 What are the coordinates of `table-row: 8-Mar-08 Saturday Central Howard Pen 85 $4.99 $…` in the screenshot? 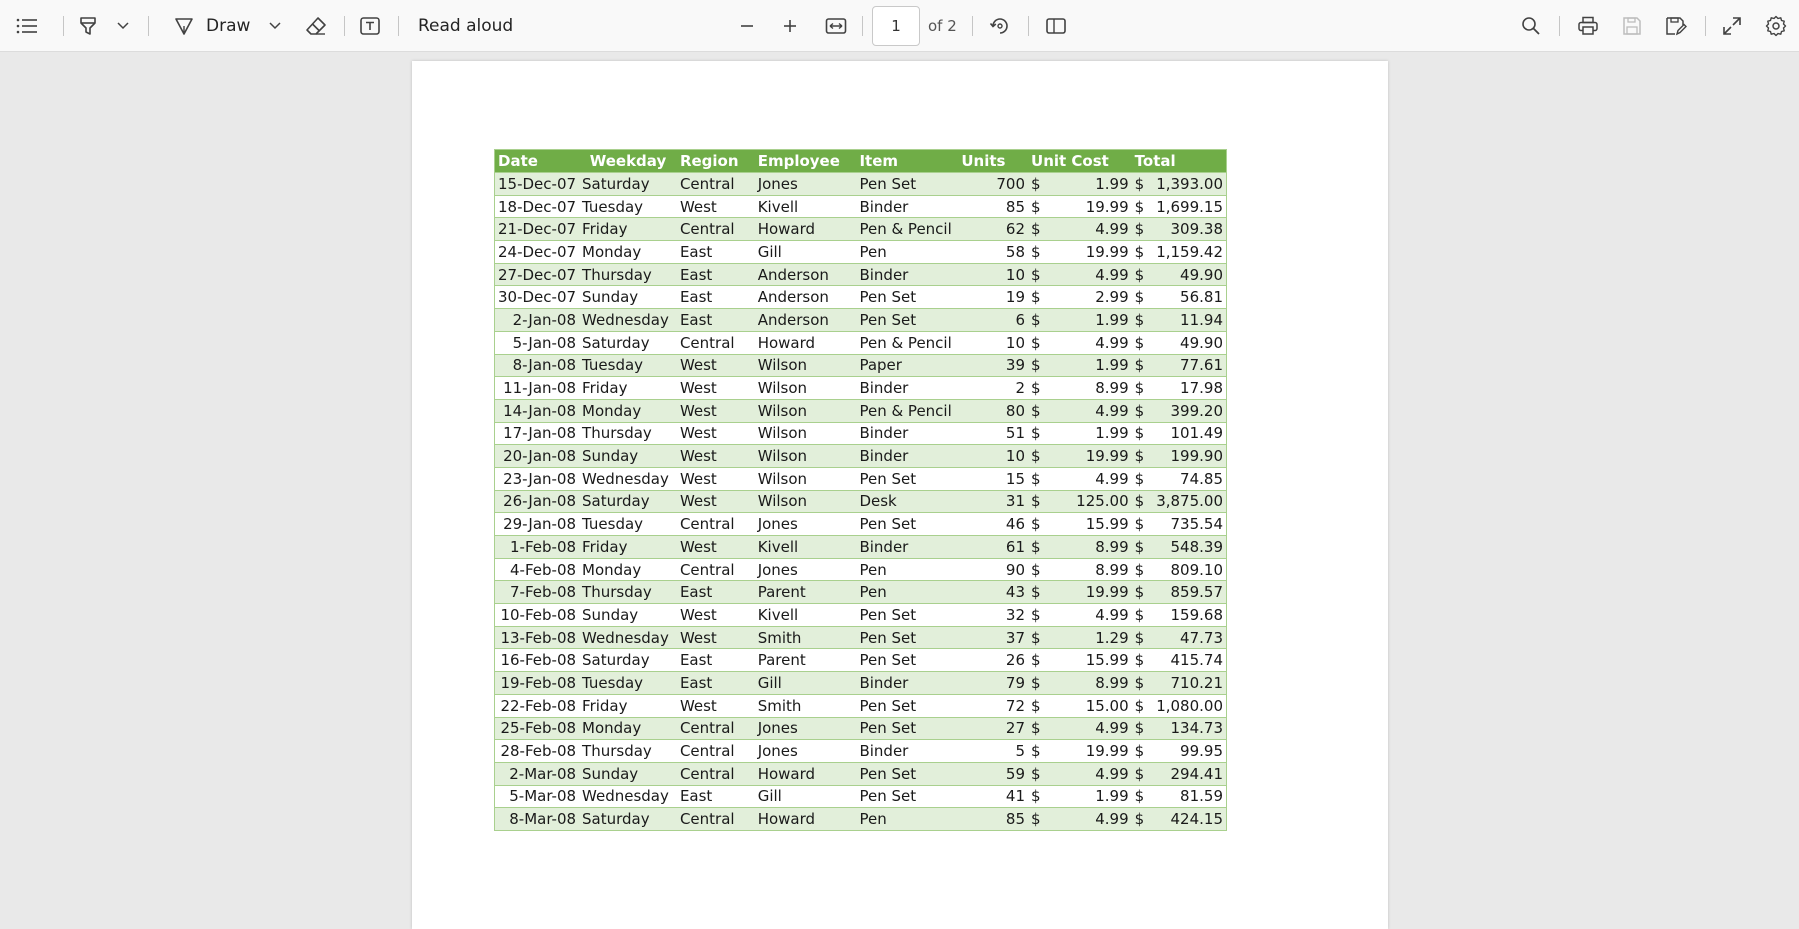 It's located at (860, 819).